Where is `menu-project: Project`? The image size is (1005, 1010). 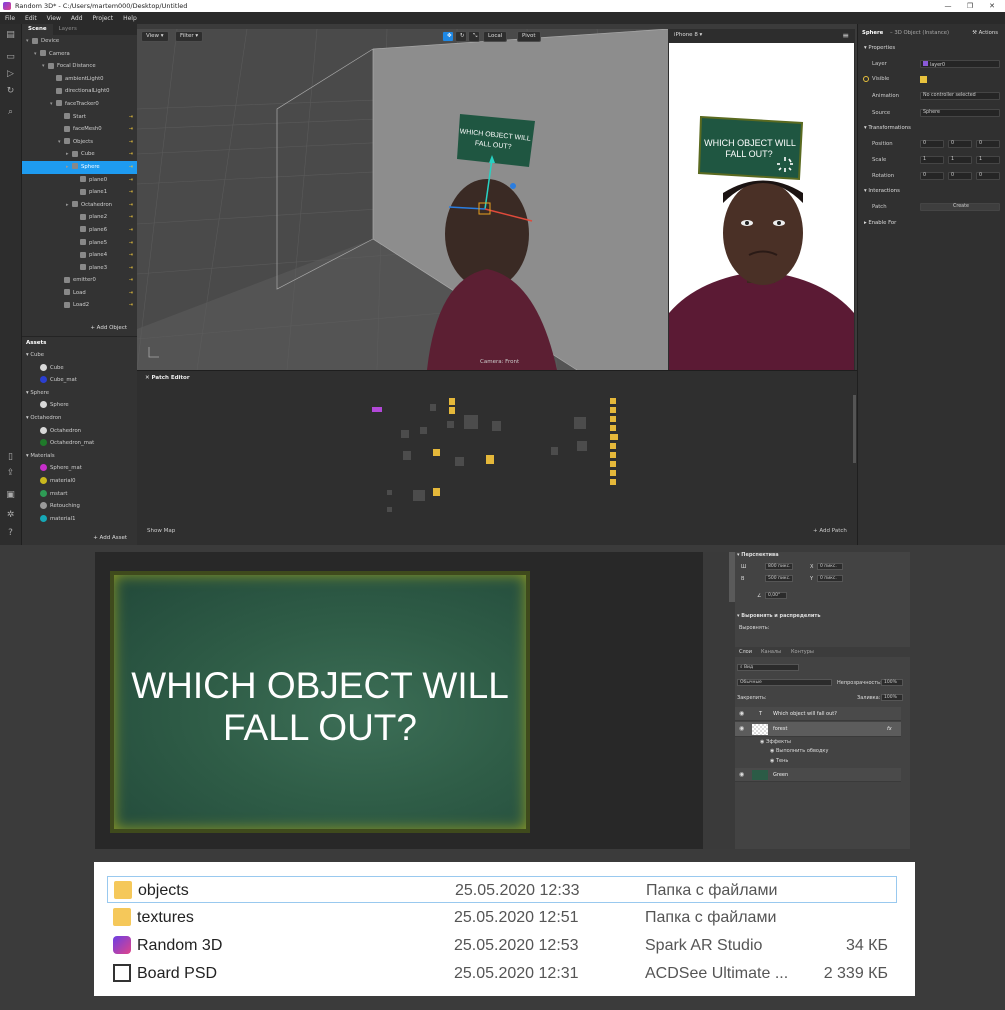 menu-project: Project is located at coordinates (103, 18).